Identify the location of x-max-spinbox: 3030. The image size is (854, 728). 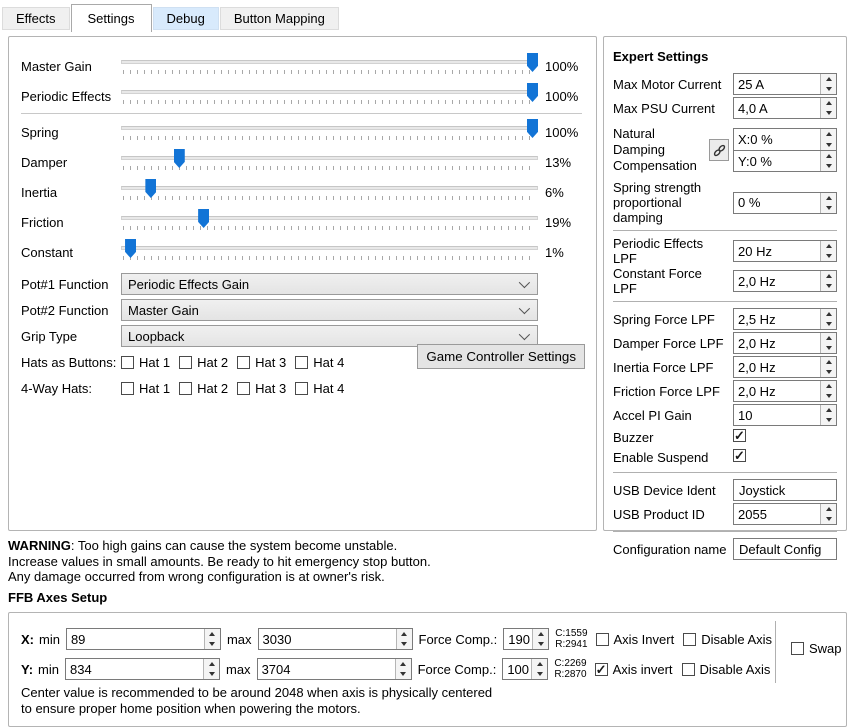
(335, 639).